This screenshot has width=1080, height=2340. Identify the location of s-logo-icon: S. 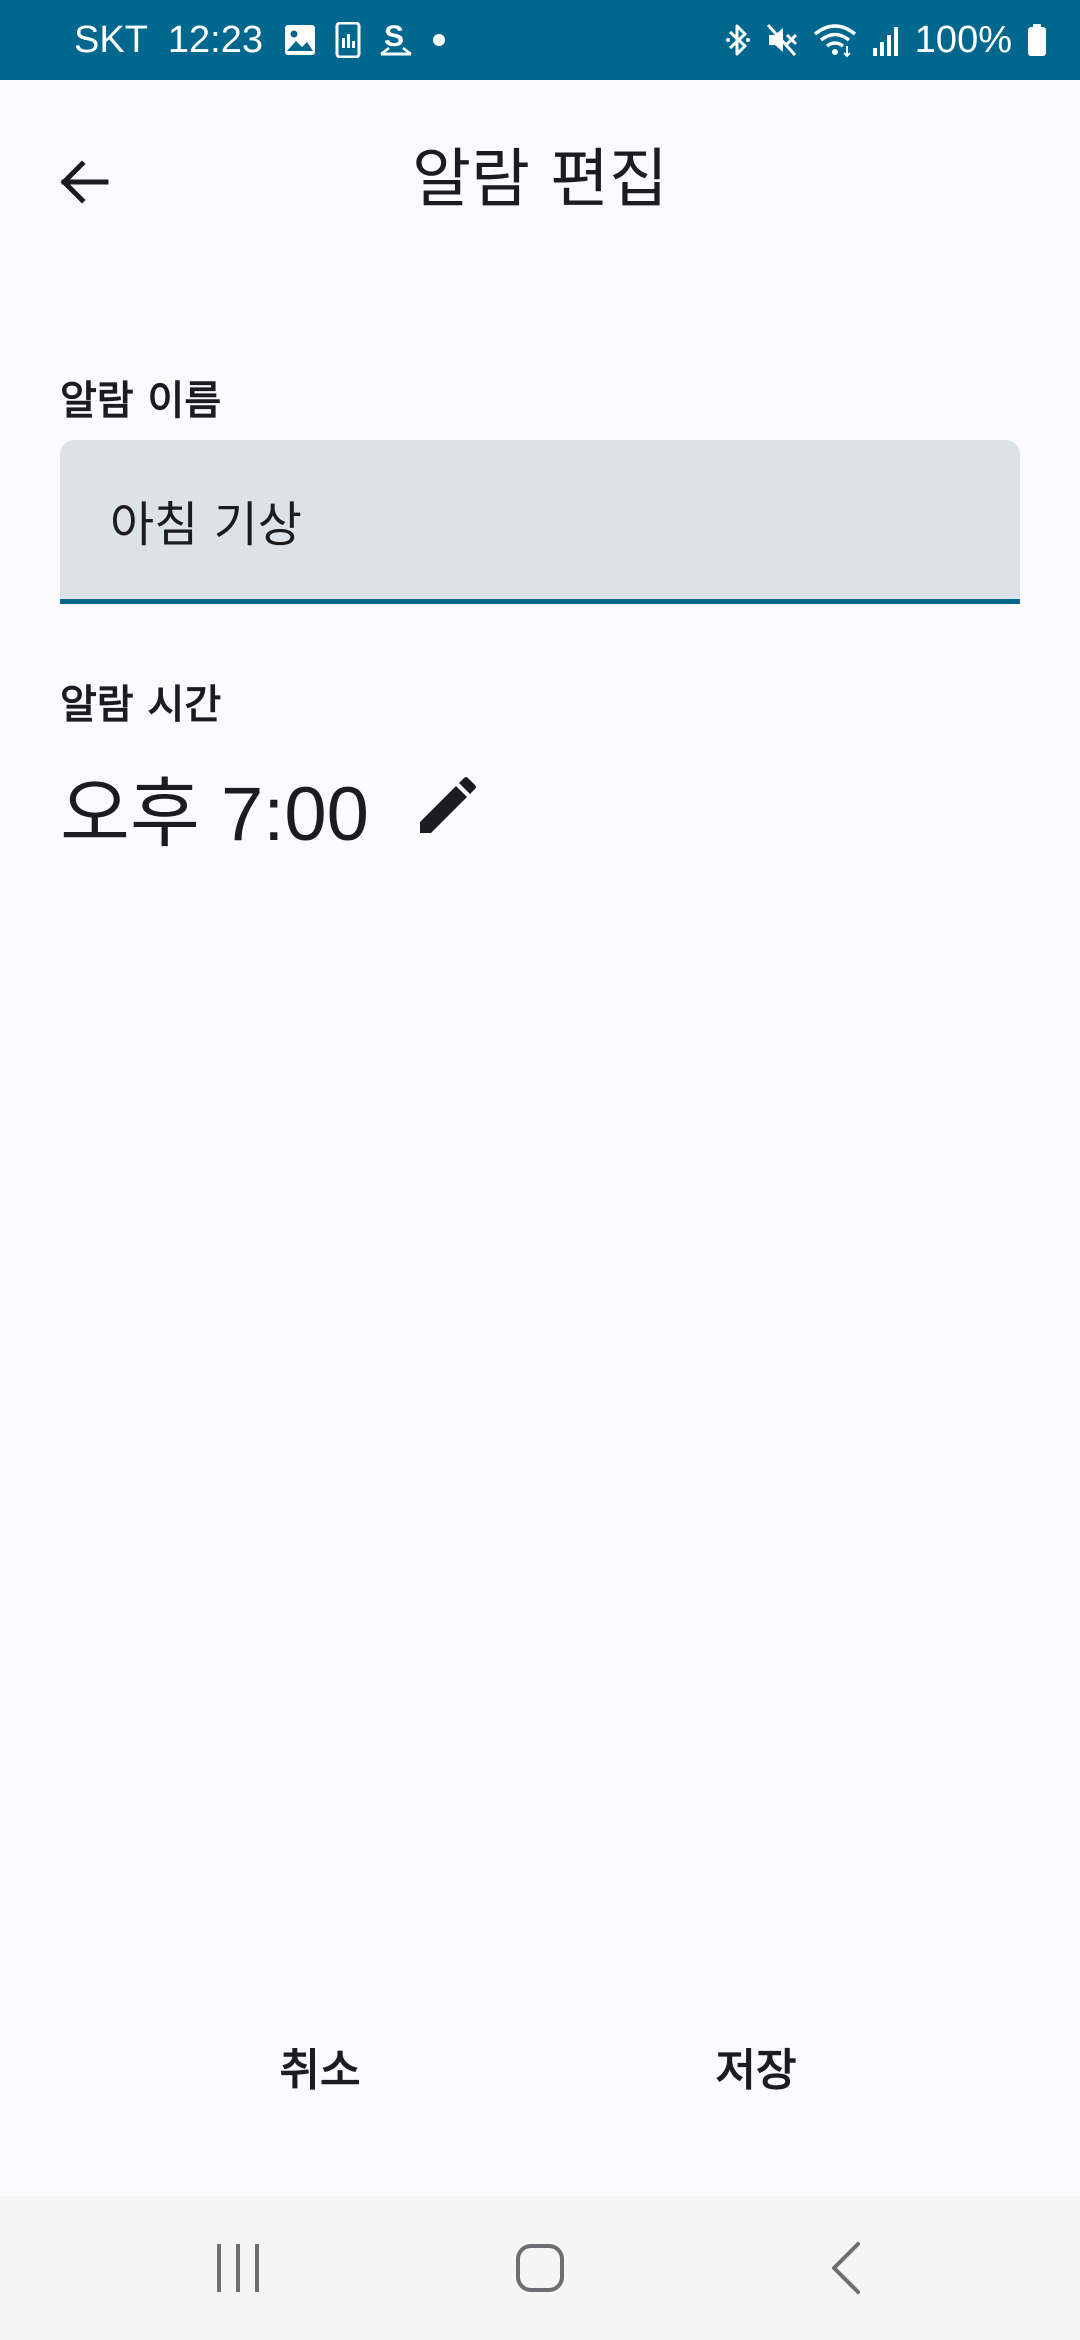
(396, 40).